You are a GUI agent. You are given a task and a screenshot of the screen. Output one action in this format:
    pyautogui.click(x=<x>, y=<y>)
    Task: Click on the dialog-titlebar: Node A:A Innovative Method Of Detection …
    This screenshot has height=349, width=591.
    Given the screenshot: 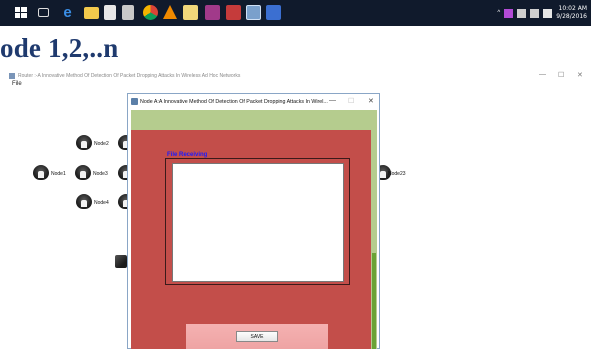 What is the action you would take?
    pyautogui.click(x=253, y=102)
    